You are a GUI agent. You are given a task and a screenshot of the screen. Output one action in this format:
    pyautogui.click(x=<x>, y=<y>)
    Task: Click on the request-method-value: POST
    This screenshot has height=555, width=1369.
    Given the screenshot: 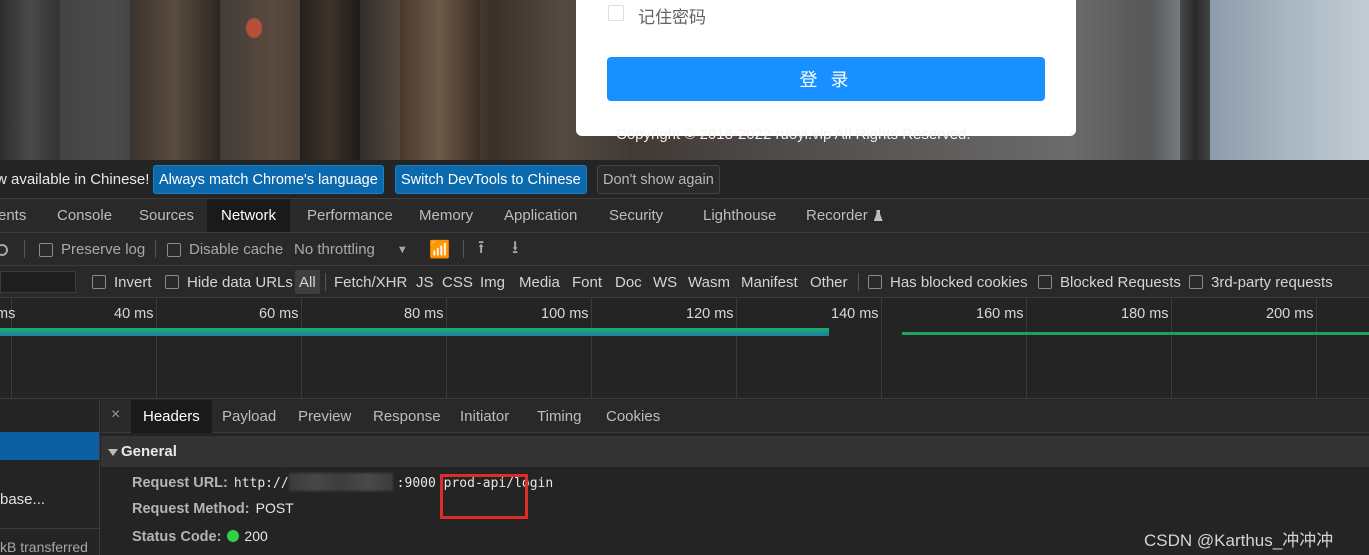 What is the action you would take?
    pyautogui.click(x=275, y=508)
    